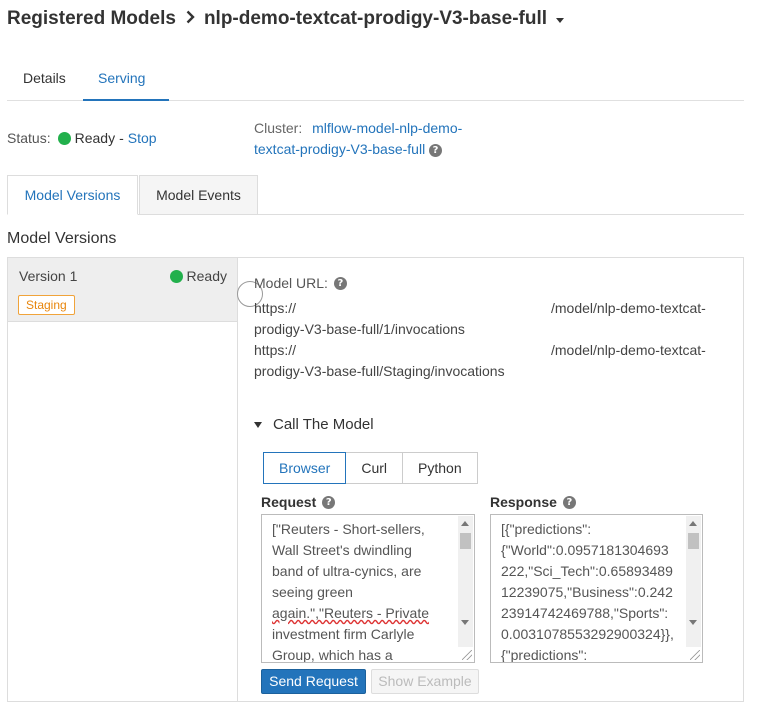 The image size is (767, 702). I want to click on tab-serving: Serving, so click(121, 78).